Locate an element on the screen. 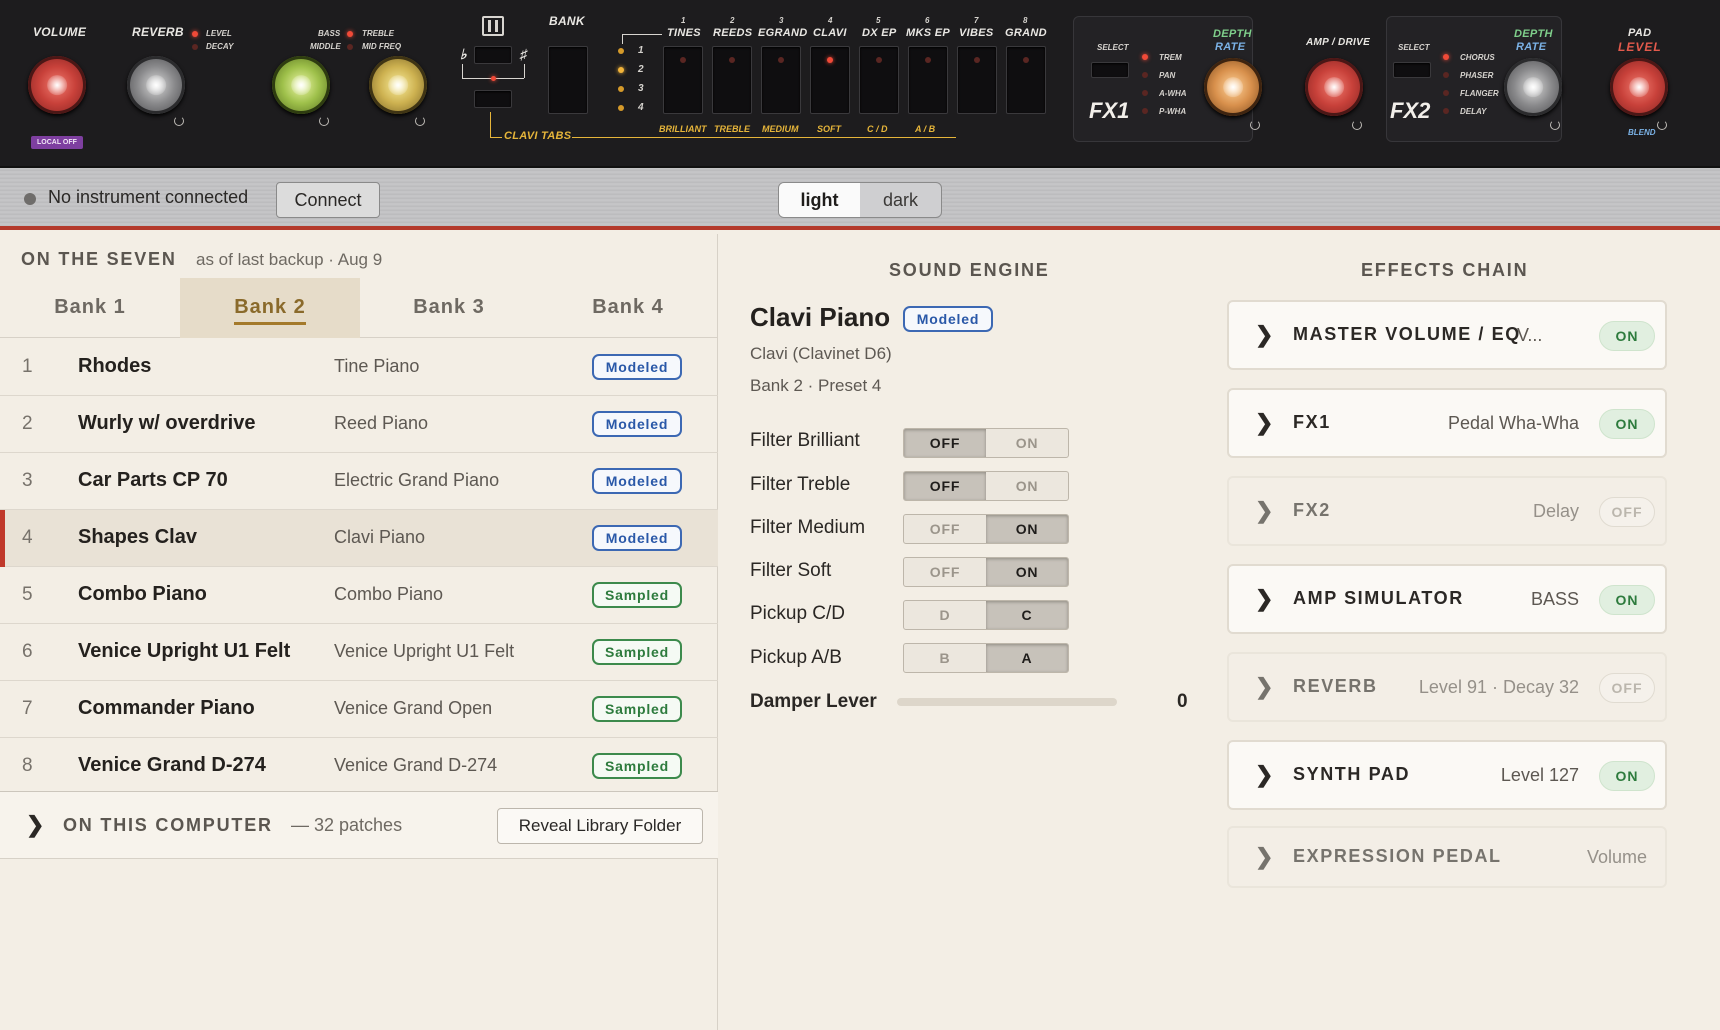 This screenshot has width=1720, height=1030. instrument-switch-clavi is located at coordinates (830, 80).